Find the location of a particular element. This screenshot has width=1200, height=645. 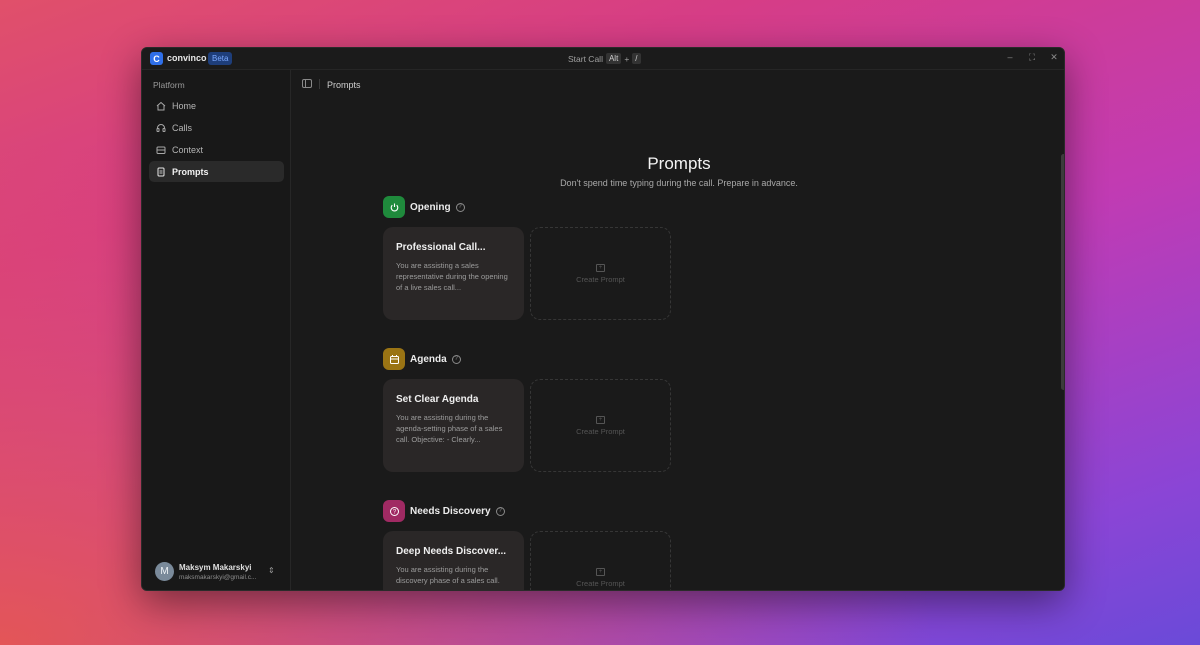

shortcut-key-alt: Alt is located at coordinates (613, 58).